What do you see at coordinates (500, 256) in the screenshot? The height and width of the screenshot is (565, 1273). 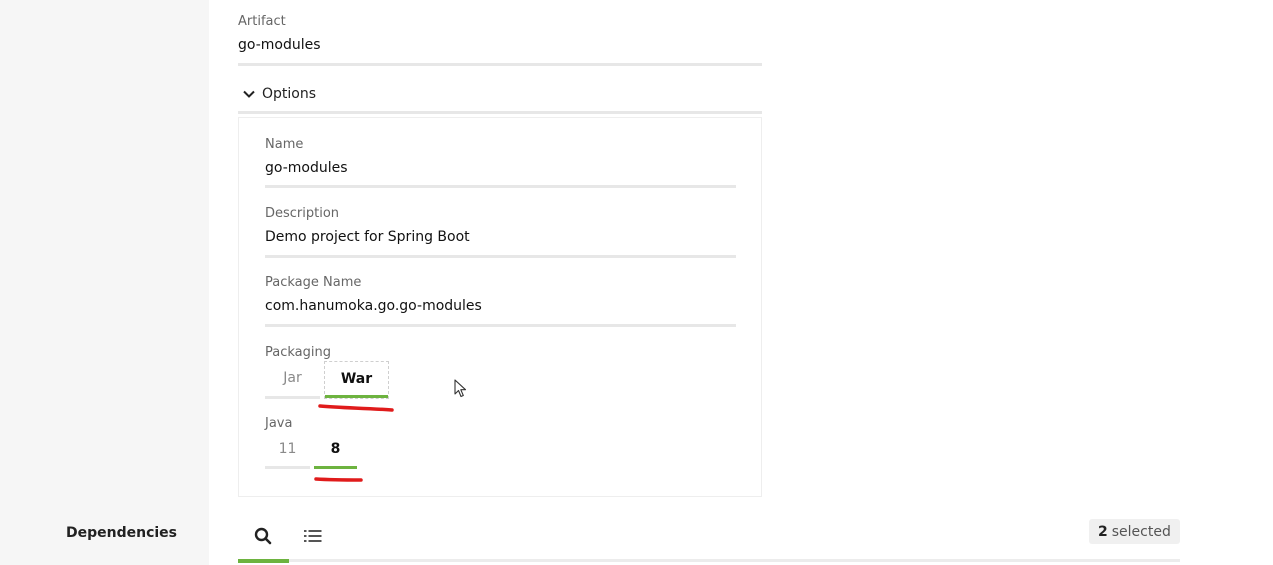 I see `description-underline` at bounding box center [500, 256].